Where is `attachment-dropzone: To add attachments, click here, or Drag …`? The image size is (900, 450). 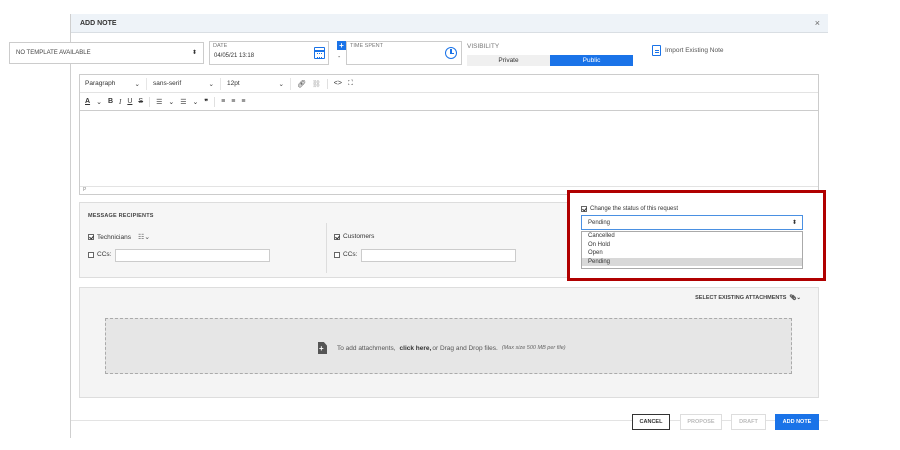
attachment-dropzone: To add attachments, click here, or Drag … is located at coordinates (448, 346).